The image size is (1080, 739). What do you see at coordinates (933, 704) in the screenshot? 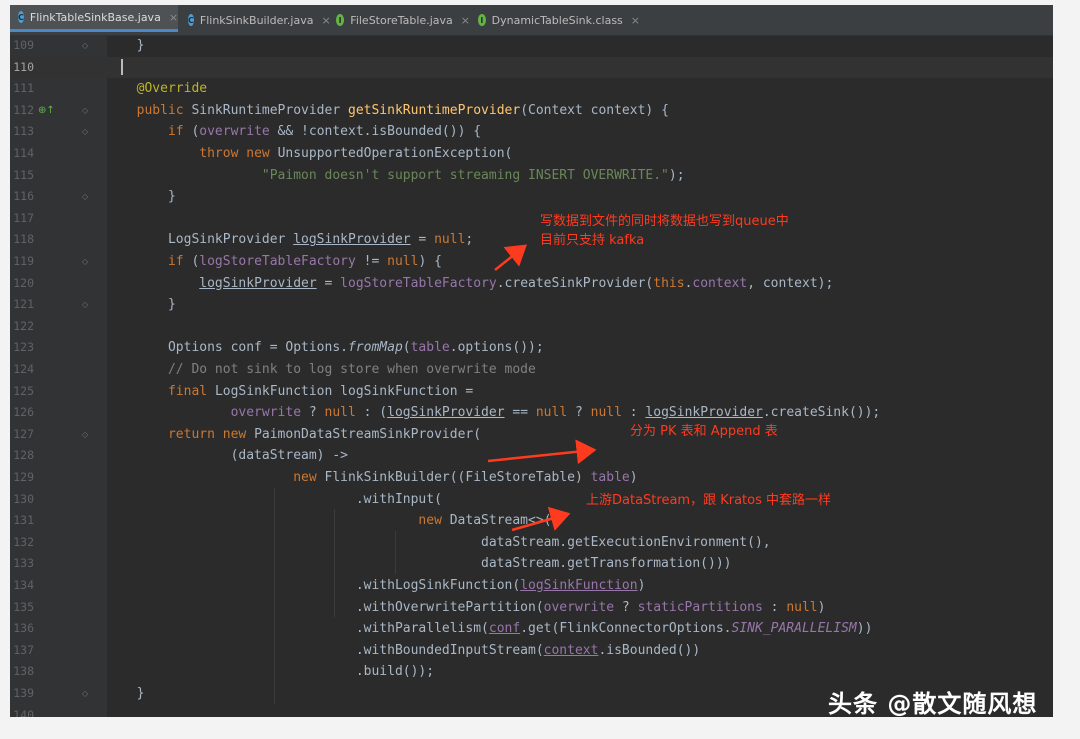
I see `watermark: 头条 @散文随风想` at bounding box center [933, 704].